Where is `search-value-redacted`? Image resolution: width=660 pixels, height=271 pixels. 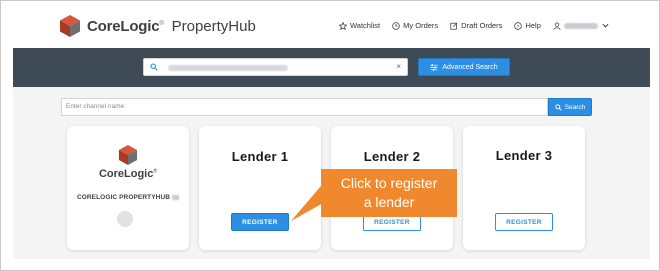
search-value-redacted is located at coordinates (228, 68).